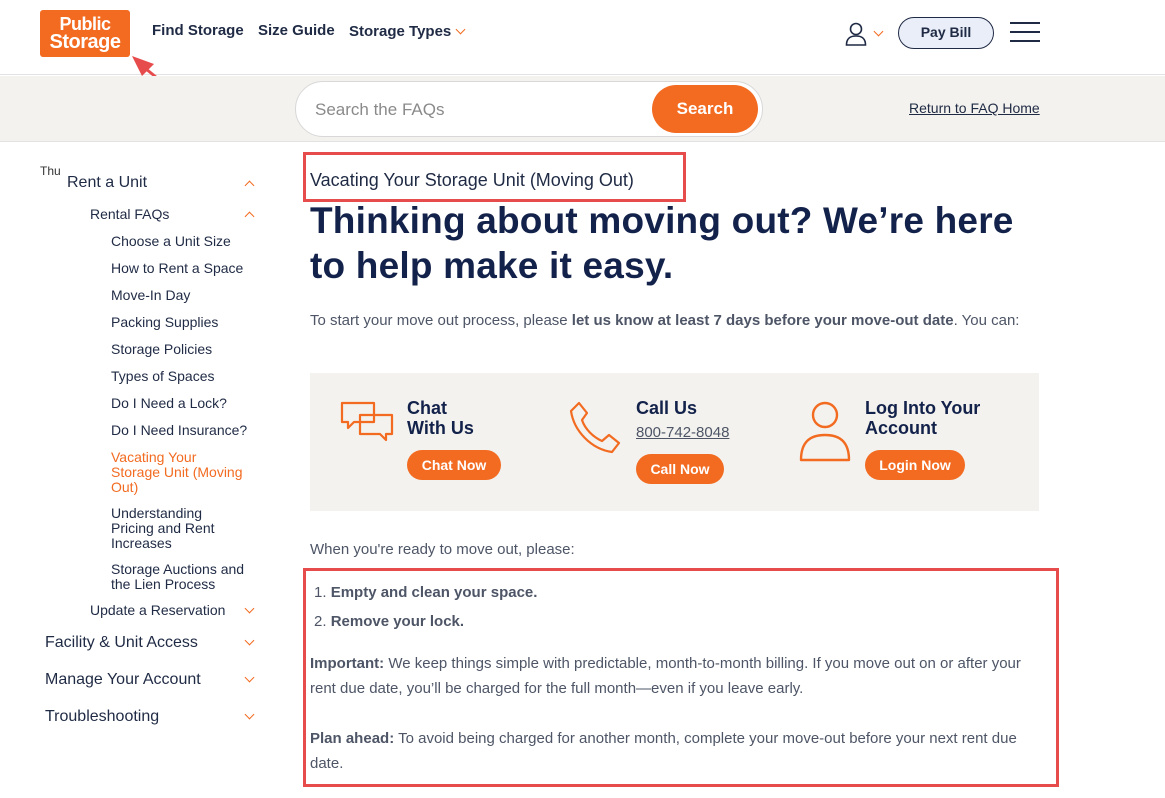  I want to click on sidebar-item-types-of-spaces: Types of Spaces, so click(163, 376).